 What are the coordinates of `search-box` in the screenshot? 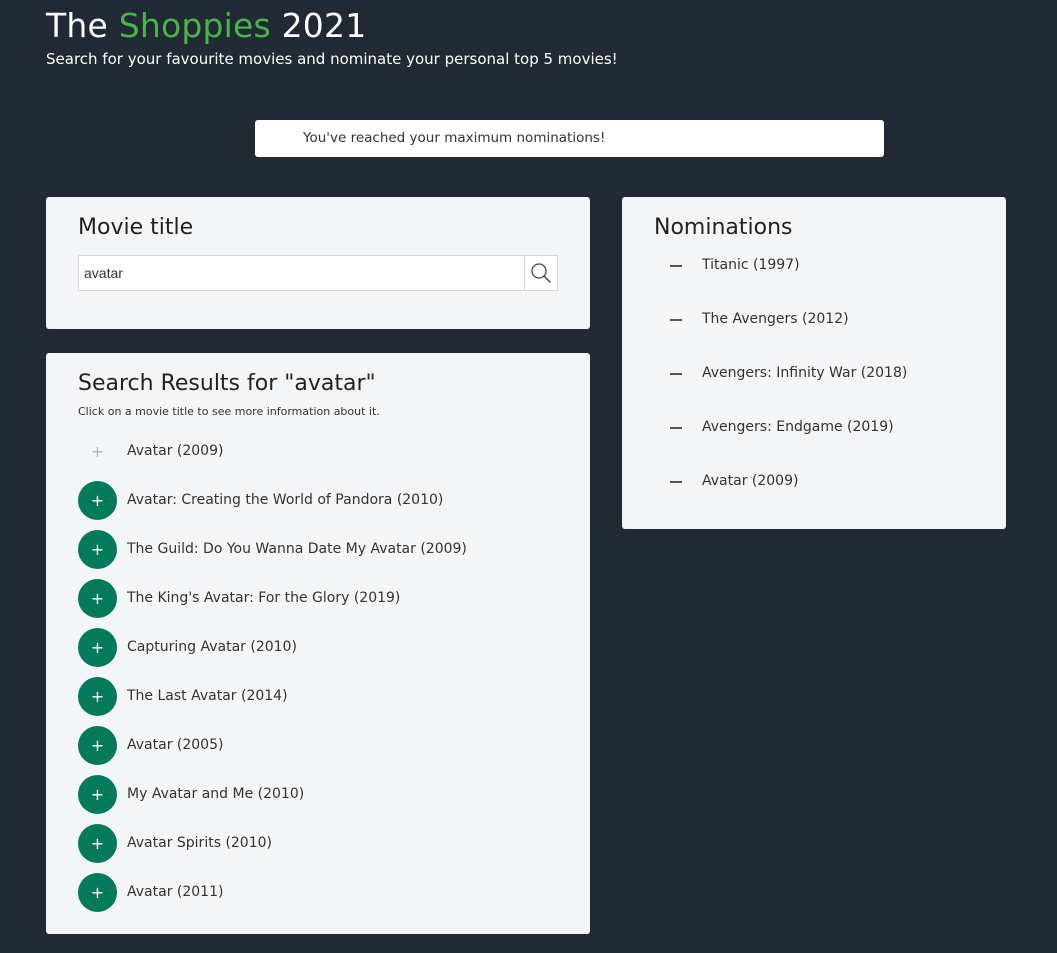 It's located at (318, 273).